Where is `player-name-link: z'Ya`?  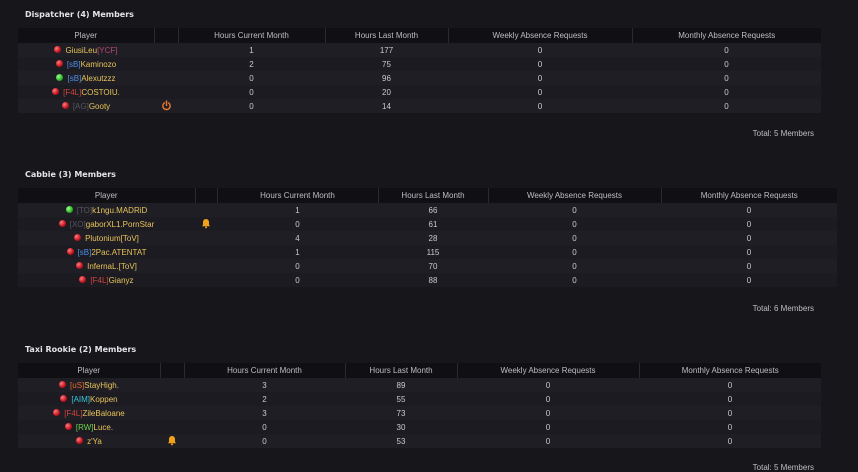
player-name-link: z'Ya is located at coordinates (94, 441).